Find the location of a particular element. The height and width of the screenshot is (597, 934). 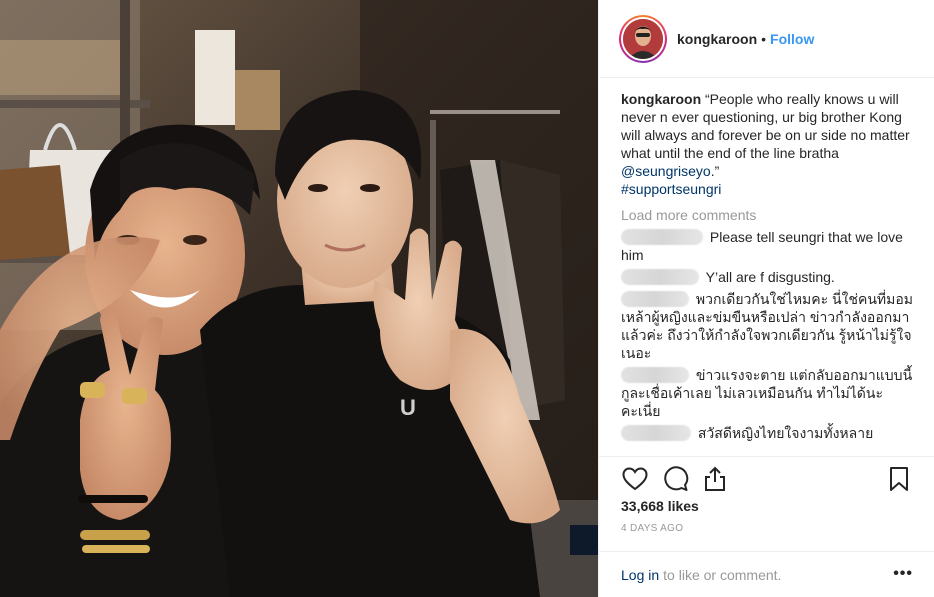

follow-button: Follow is located at coordinates (792, 39).